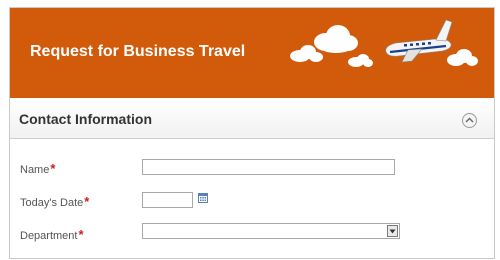 The width and height of the screenshot is (500, 260). I want to click on name-input, so click(268, 167).